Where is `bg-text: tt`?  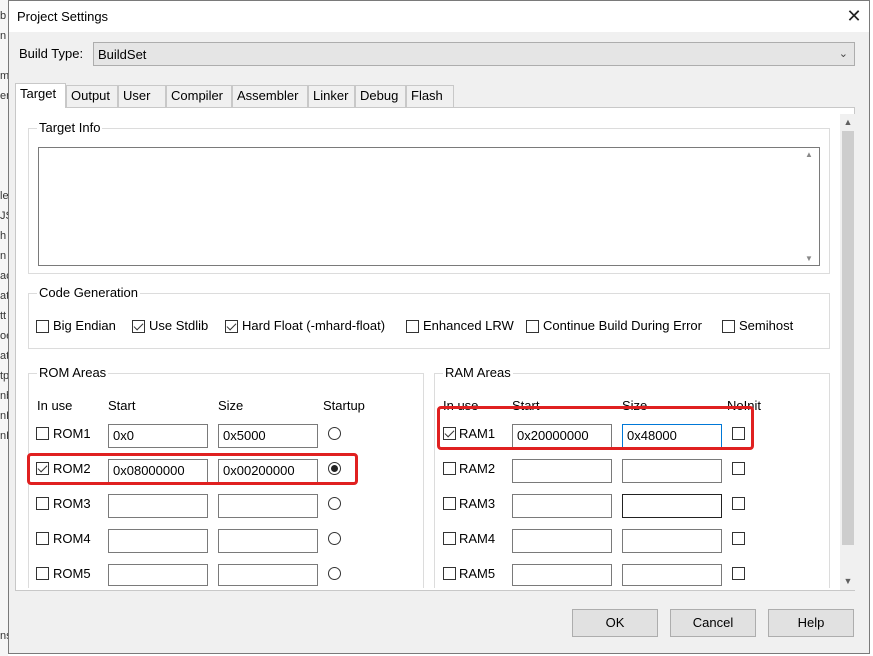
bg-text: tt is located at coordinates (3, 316).